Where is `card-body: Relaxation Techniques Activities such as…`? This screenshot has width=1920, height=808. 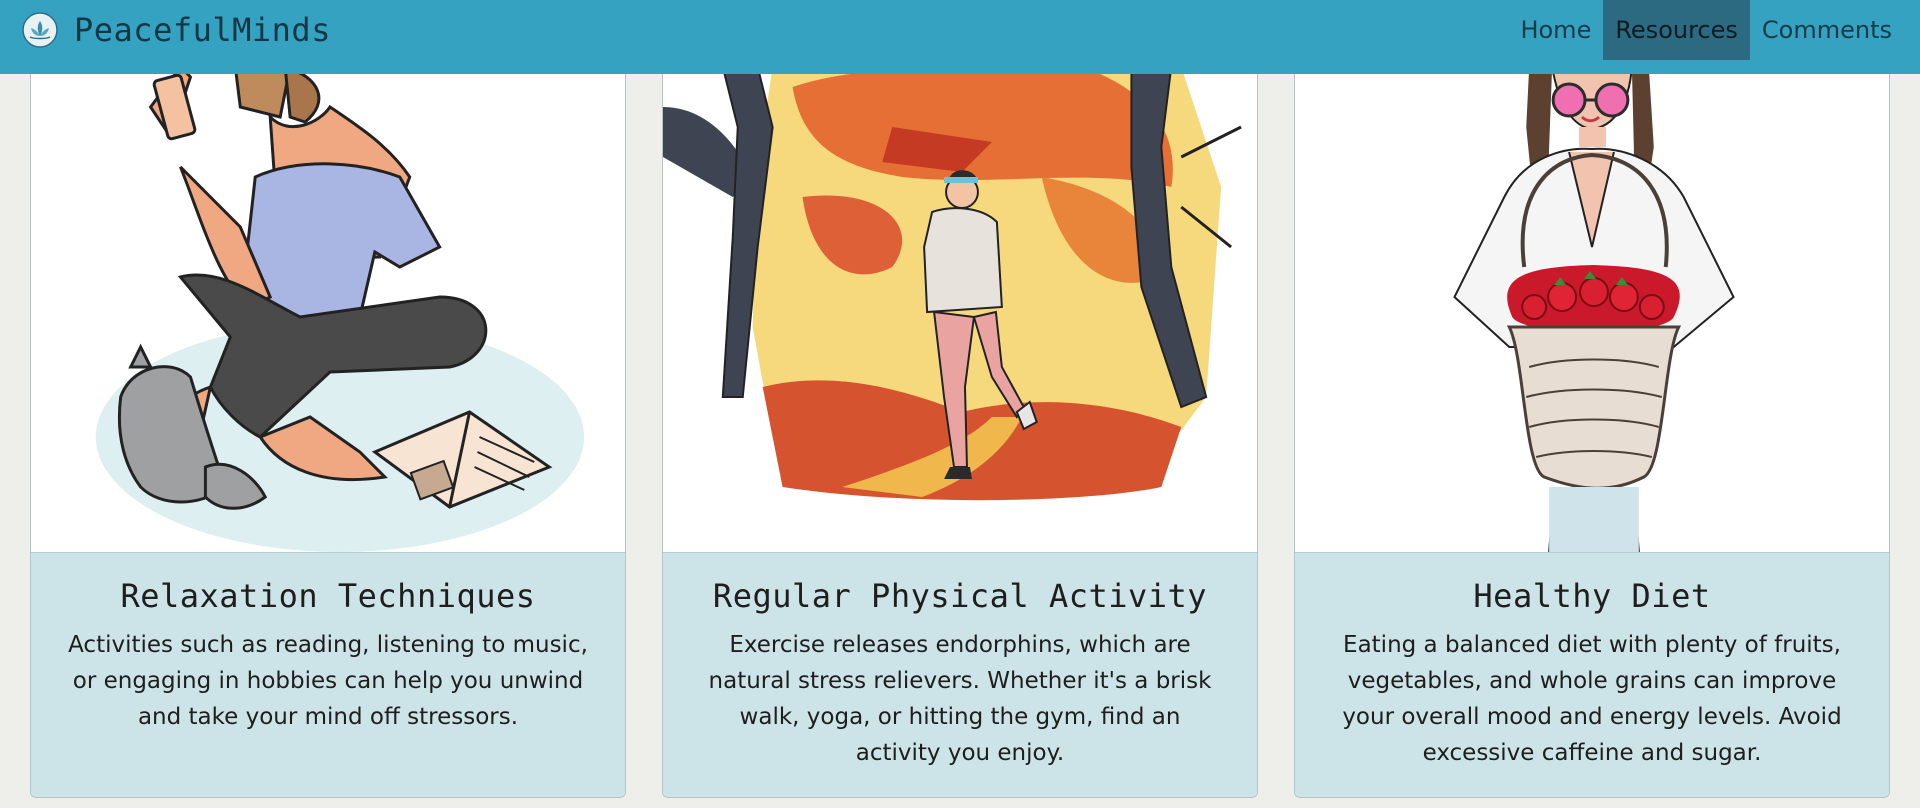
card-body: Relaxation Techniques Activities such as… is located at coordinates (328, 674).